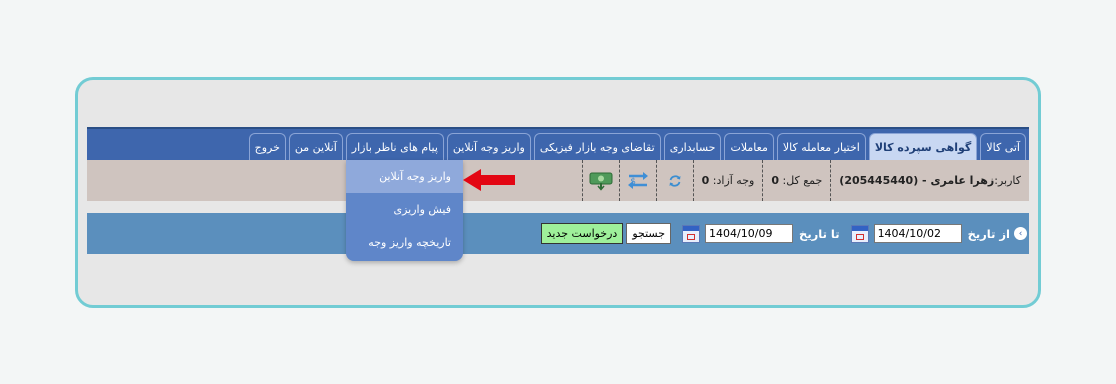 The width and height of the screenshot is (1116, 384). I want to click on search-button: جستجو, so click(649, 233).